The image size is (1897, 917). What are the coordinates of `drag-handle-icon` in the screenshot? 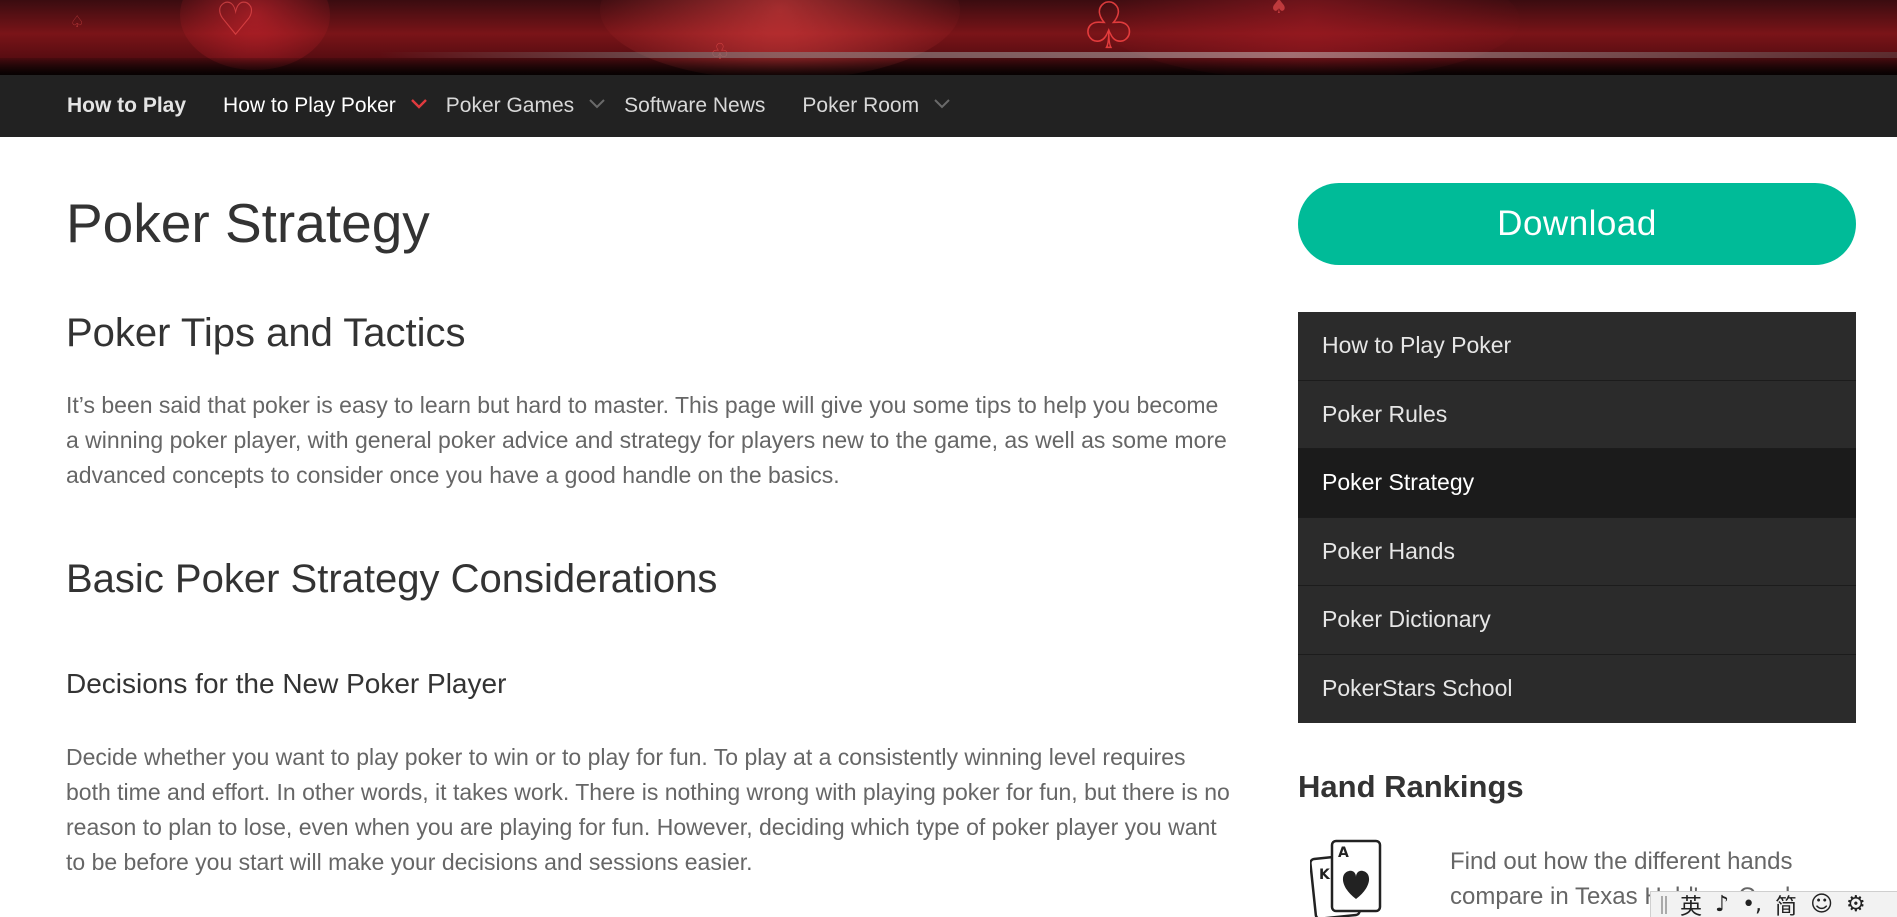 It's located at (1664, 904).